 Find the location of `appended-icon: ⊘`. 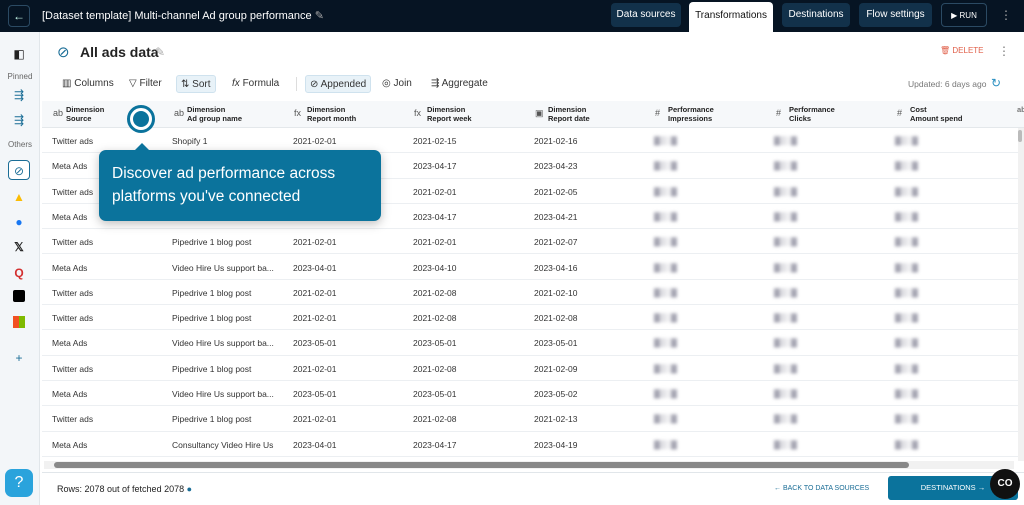

appended-icon: ⊘ is located at coordinates (19, 170).